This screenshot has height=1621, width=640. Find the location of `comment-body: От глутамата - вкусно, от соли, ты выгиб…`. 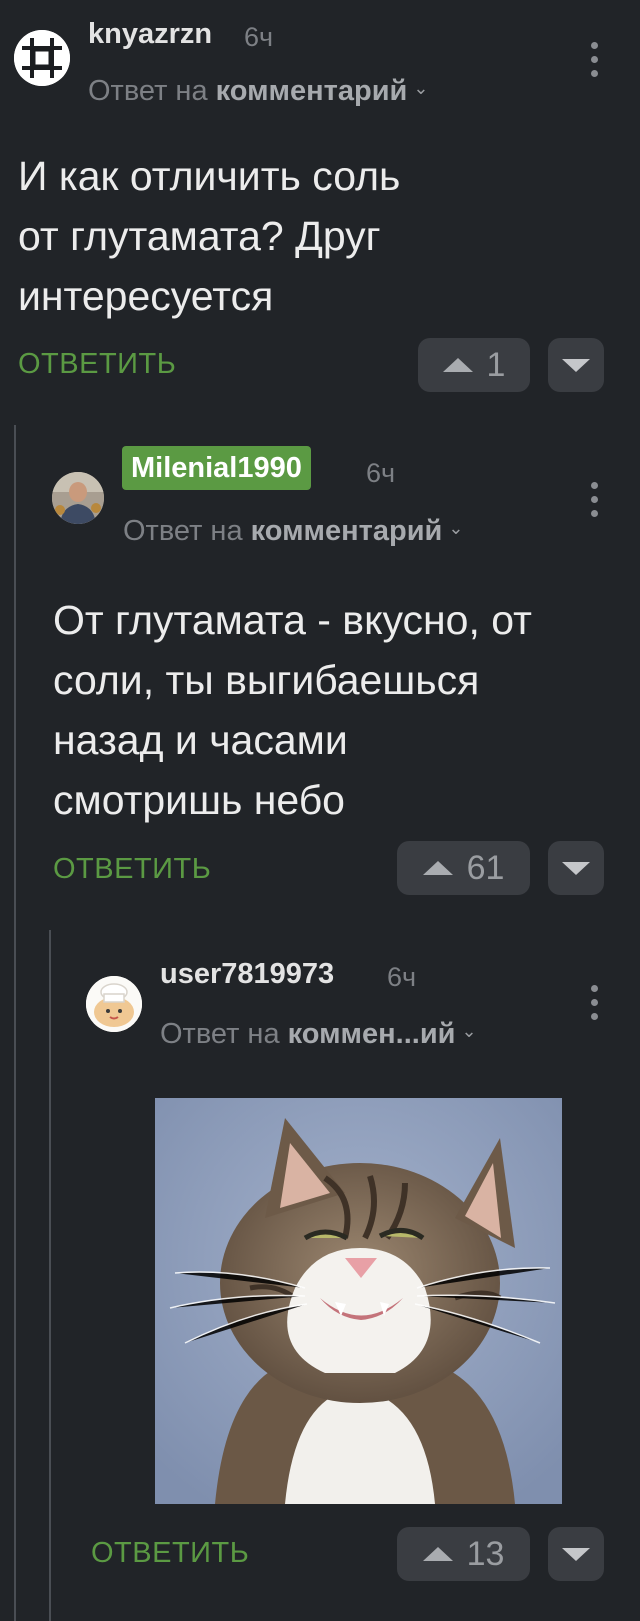

comment-body: От глутамата - вкусно, от соли, ты выгиб… is located at coordinates (292, 710).